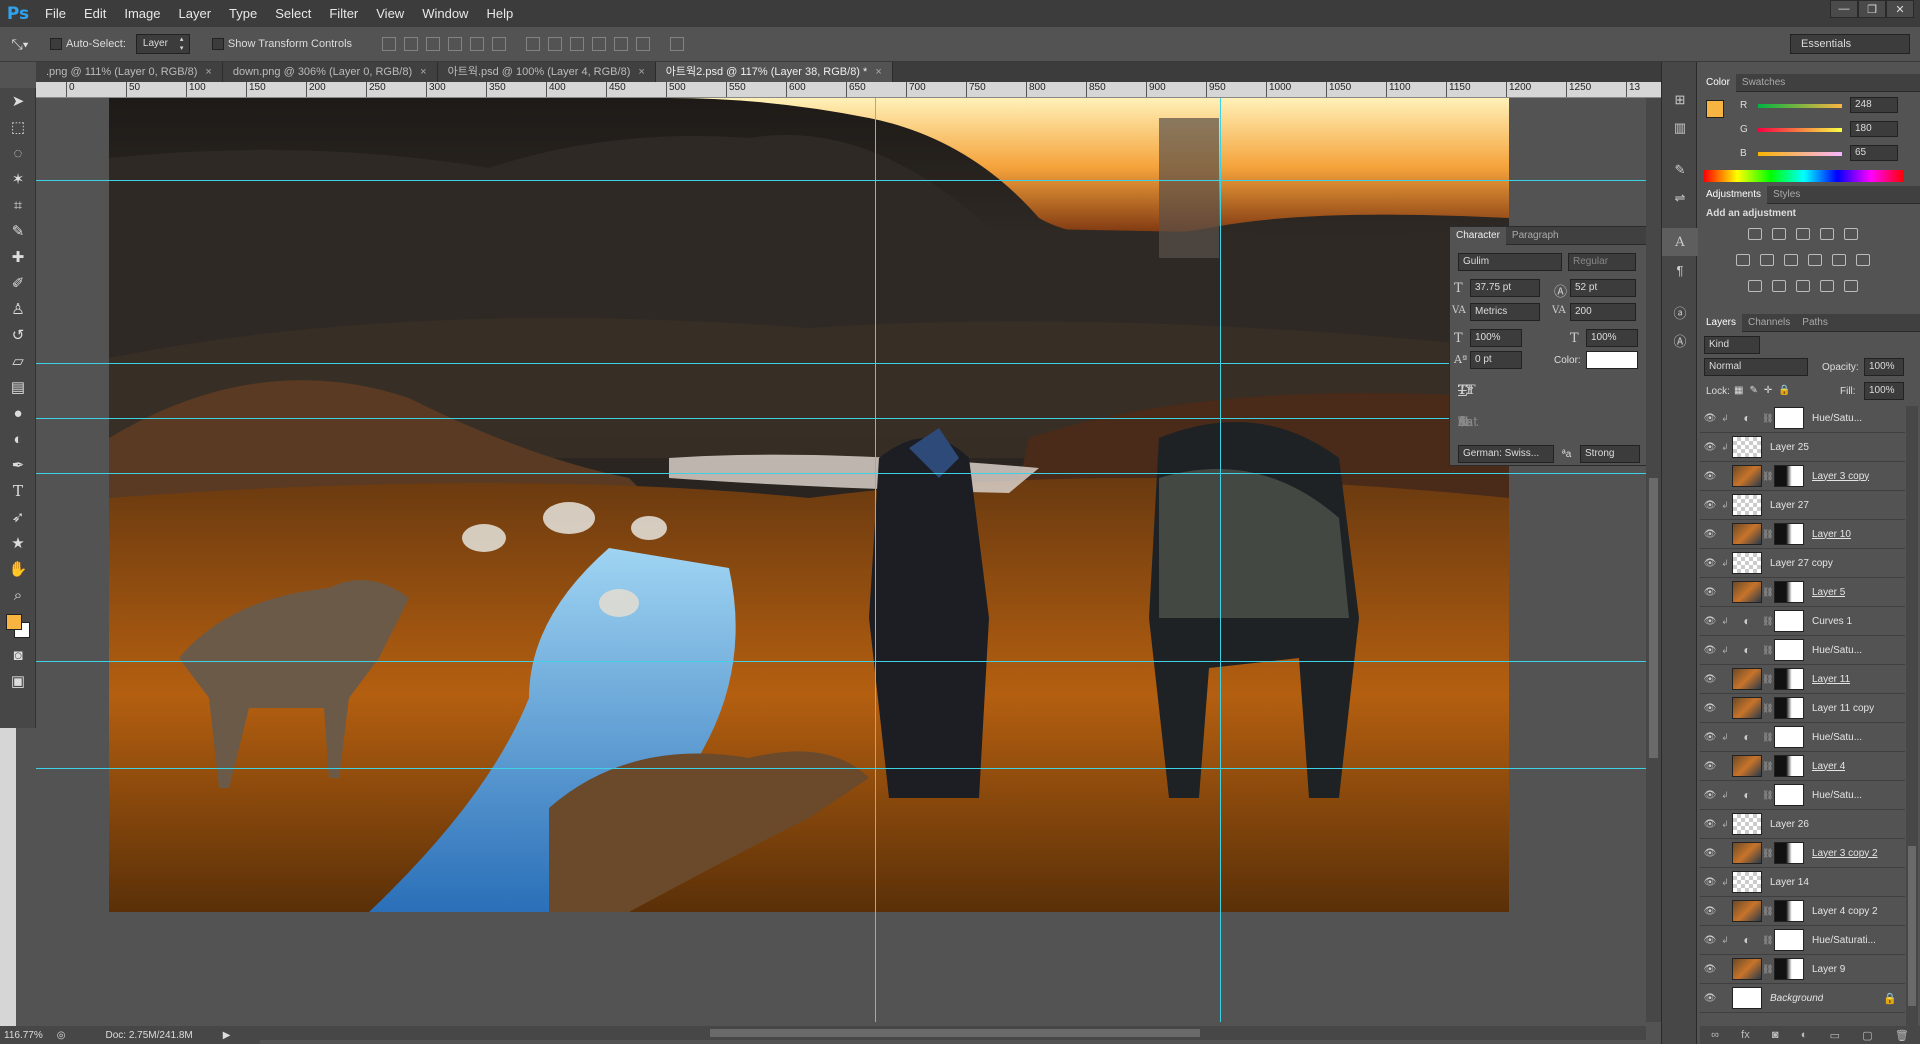 The image size is (1920, 1044). What do you see at coordinates (1912, 926) in the screenshot?
I see `scroll-thumb` at bounding box center [1912, 926].